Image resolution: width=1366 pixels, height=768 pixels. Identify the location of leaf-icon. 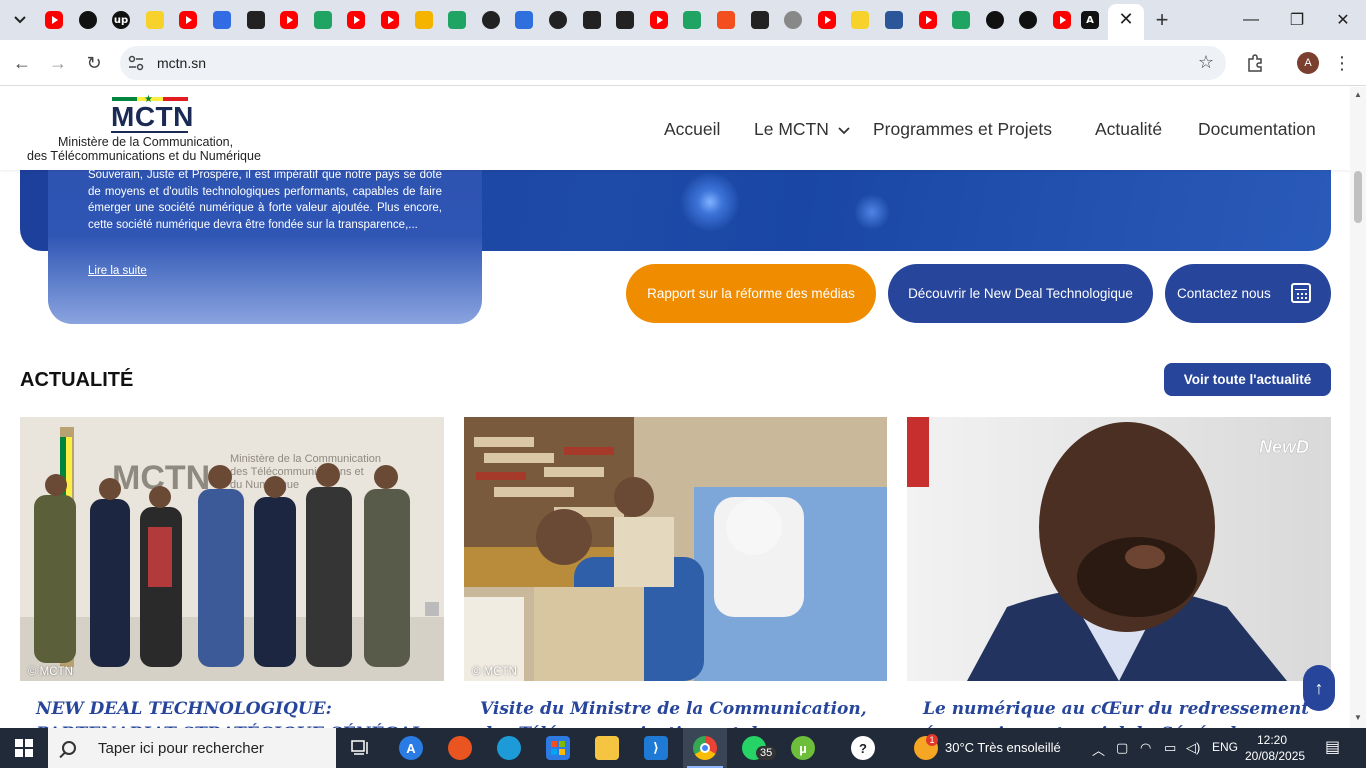
(961, 20).